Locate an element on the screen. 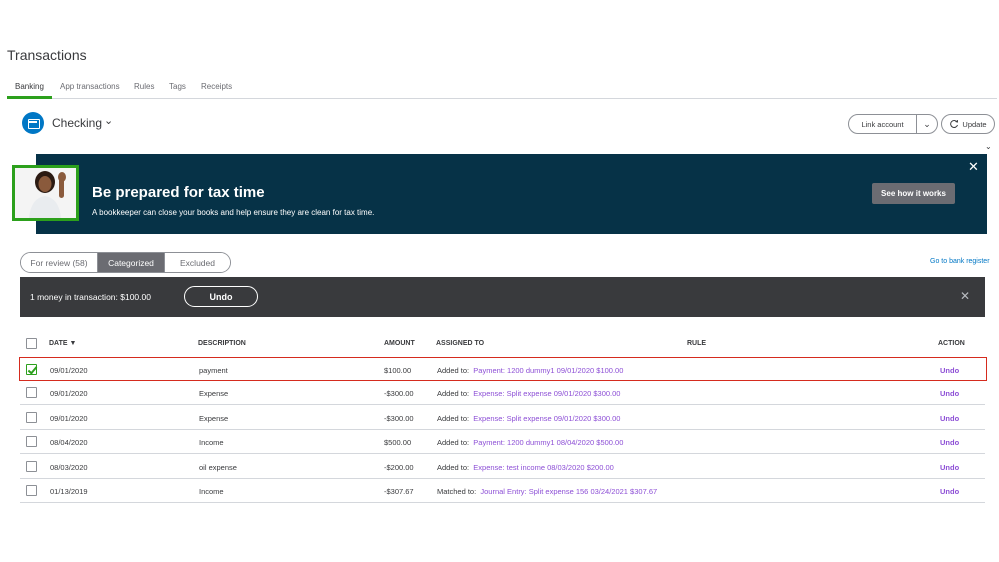 The width and height of the screenshot is (999, 562). assigned-label: Matched to: is located at coordinates (457, 491).